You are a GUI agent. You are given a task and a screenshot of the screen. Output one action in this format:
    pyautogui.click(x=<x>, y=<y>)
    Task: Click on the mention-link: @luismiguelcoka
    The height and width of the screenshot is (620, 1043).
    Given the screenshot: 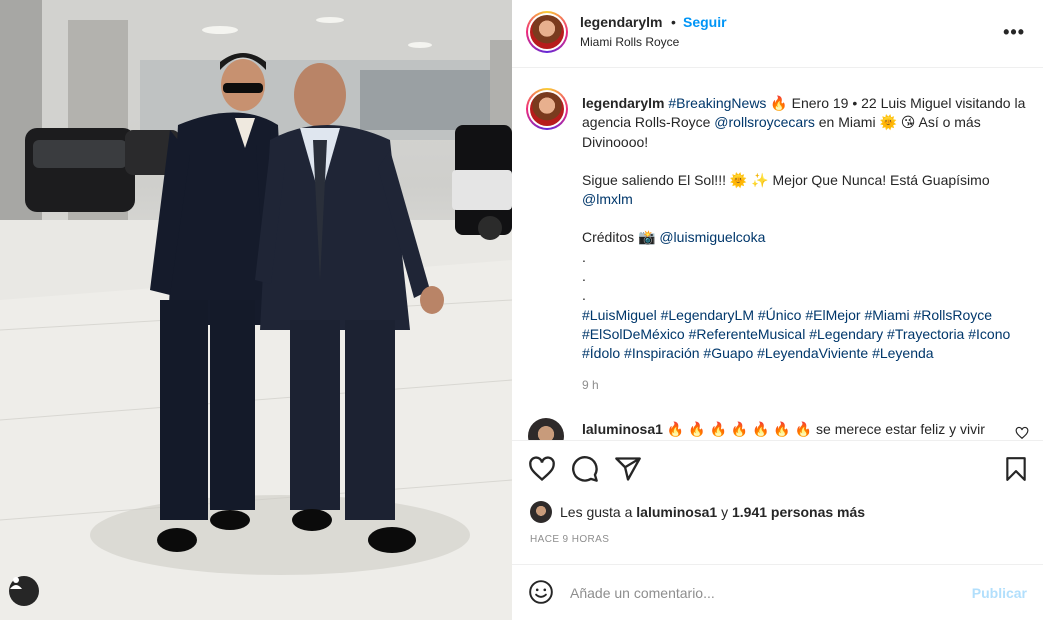 What is the action you would take?
    pyautogui.click(x=712, y=237)
    